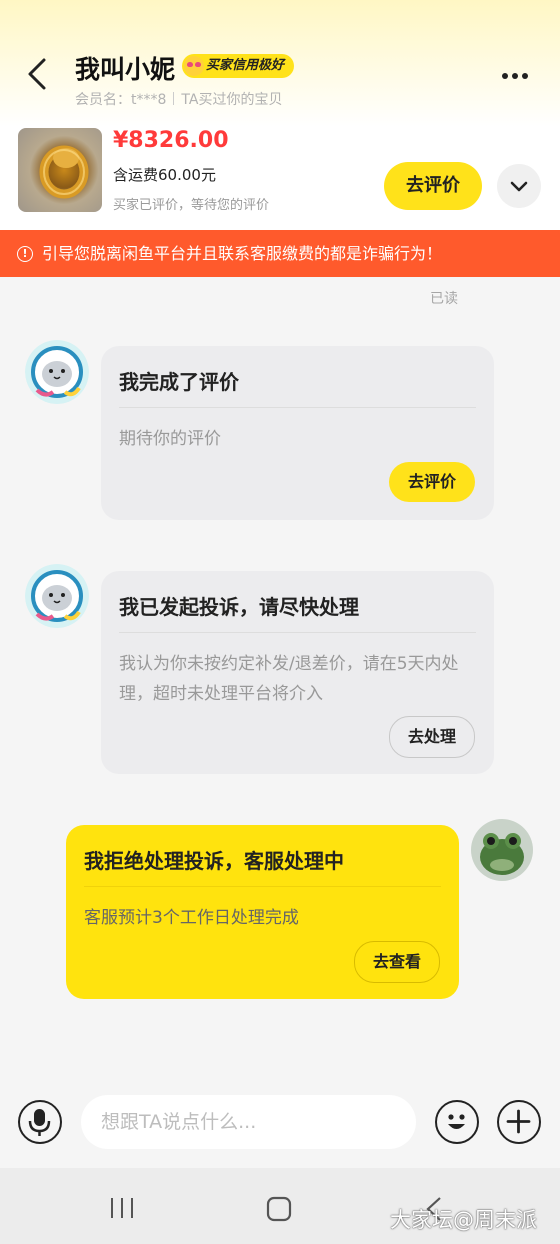  I want to click on watermark: 大家坛@周末派, so click(463, 1220).